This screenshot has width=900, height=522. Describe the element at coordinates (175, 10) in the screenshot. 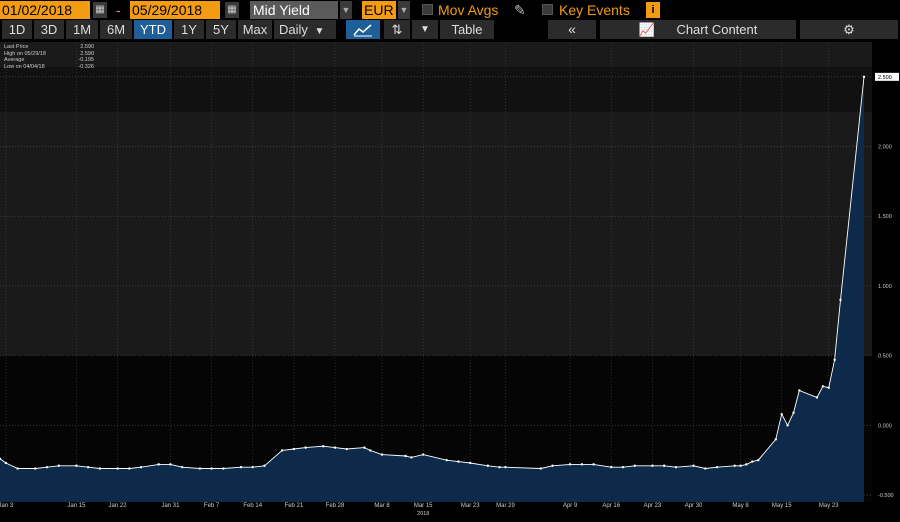

I see `end-date-field: 05/29/2018` at that location.